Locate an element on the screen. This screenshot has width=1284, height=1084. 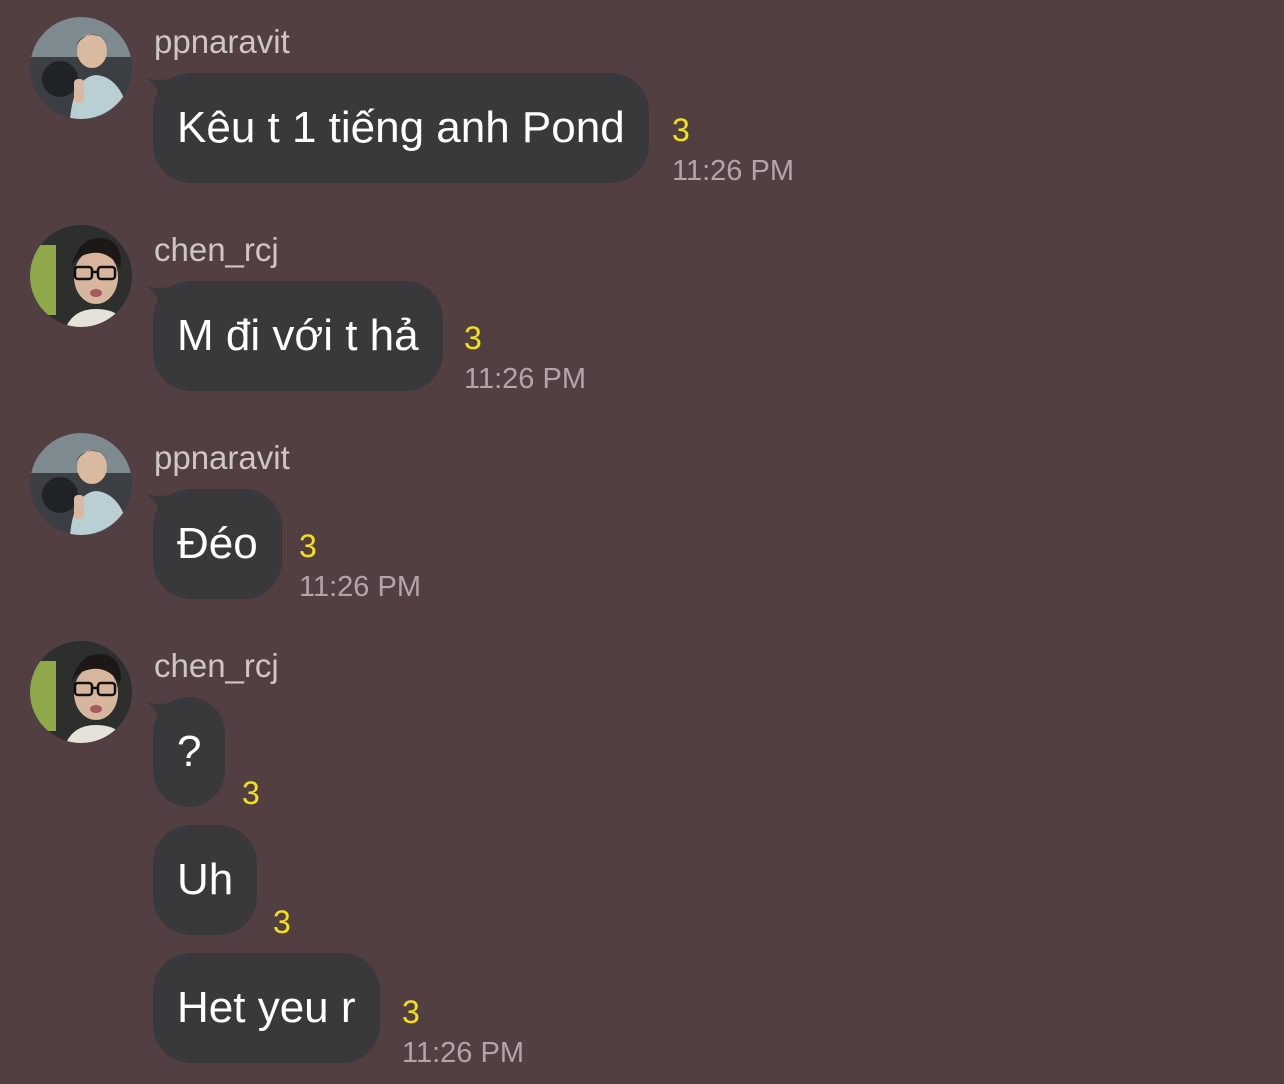
message-text: Uh is located at coordinates (205, 879).